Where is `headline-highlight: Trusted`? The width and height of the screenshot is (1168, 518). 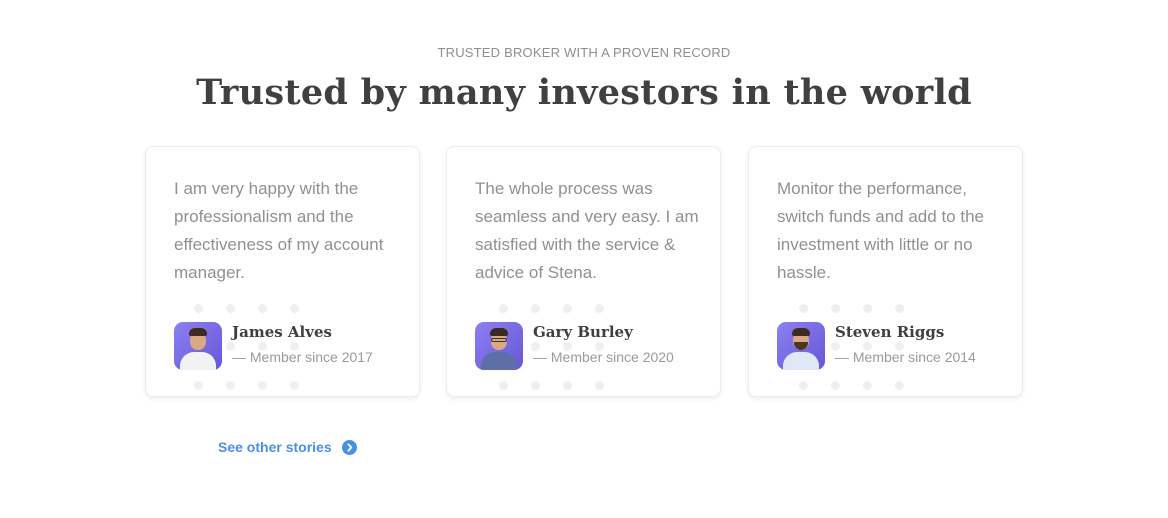
headline-highlight: Trusted is located at coordinates (273, 93).